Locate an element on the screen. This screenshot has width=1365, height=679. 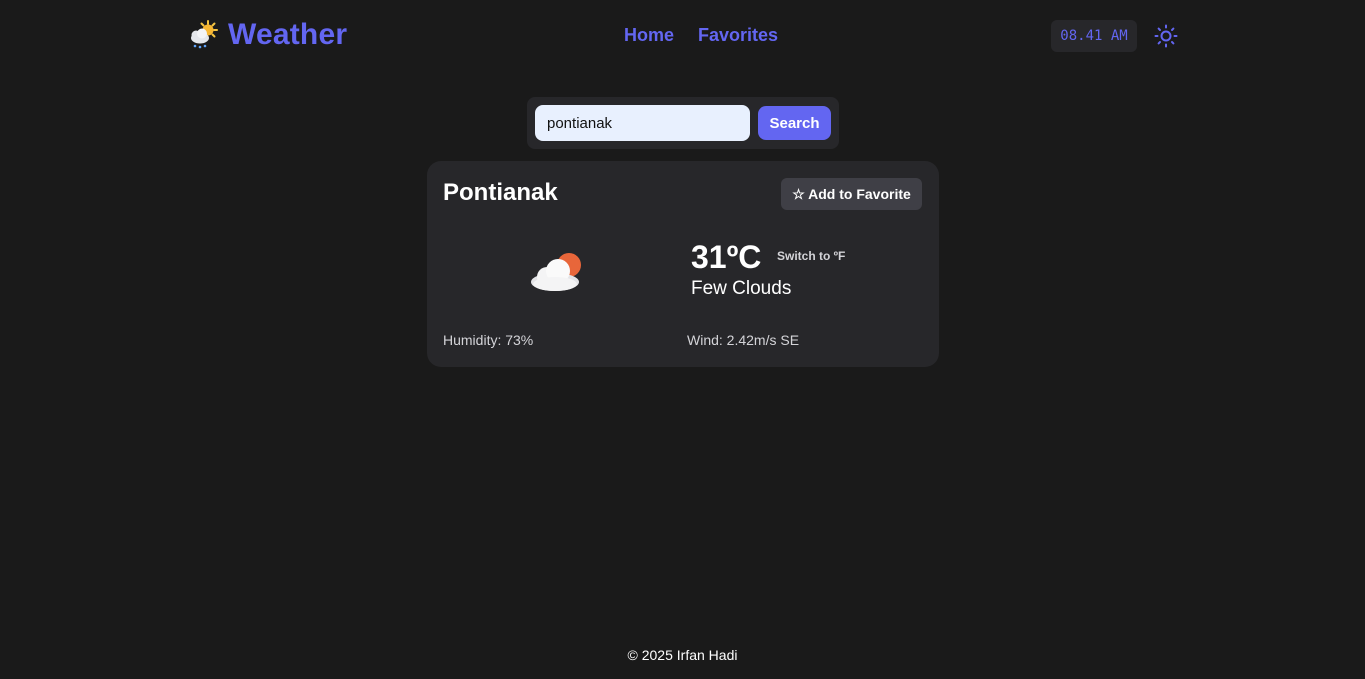
footer: © 2025 Irfan Hadi is located at coordinates (682, 655).